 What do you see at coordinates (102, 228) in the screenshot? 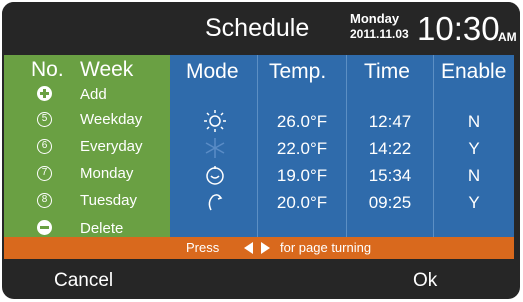
I see `delete-label: Delete` at bounding box center [102, 228].